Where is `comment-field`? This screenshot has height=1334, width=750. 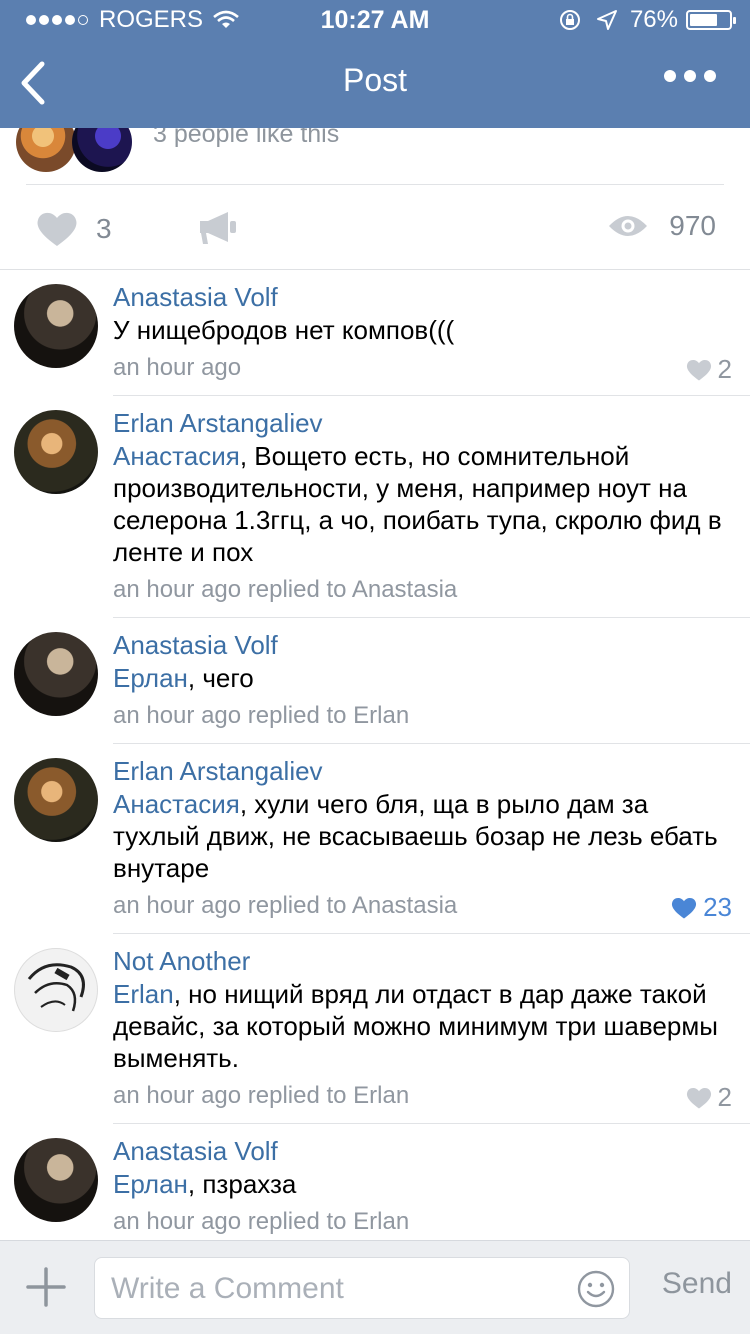 comment-field is located at coordinates (362, 1288).